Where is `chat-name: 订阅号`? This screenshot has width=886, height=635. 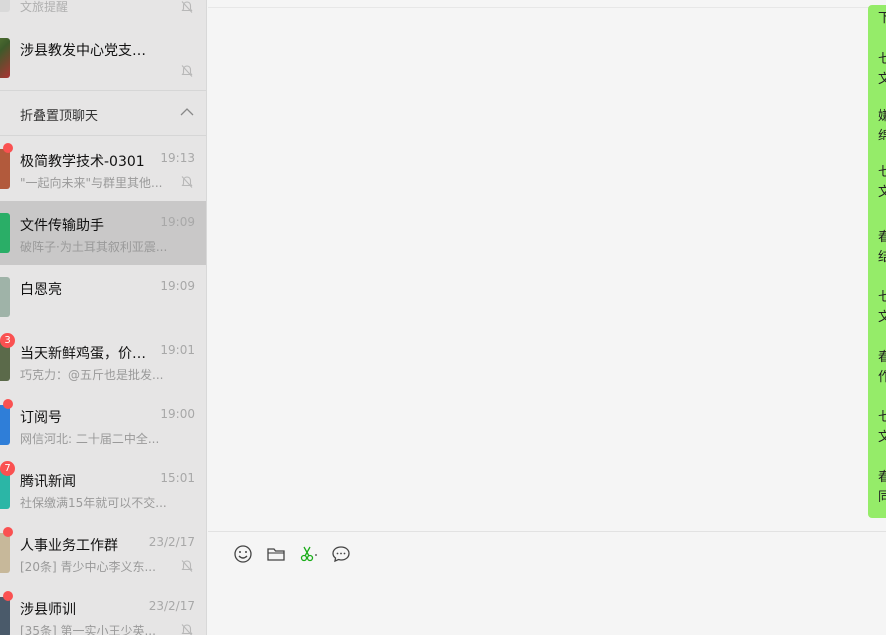 chat-name: 订阅号 is located at coordinates (41, 418).